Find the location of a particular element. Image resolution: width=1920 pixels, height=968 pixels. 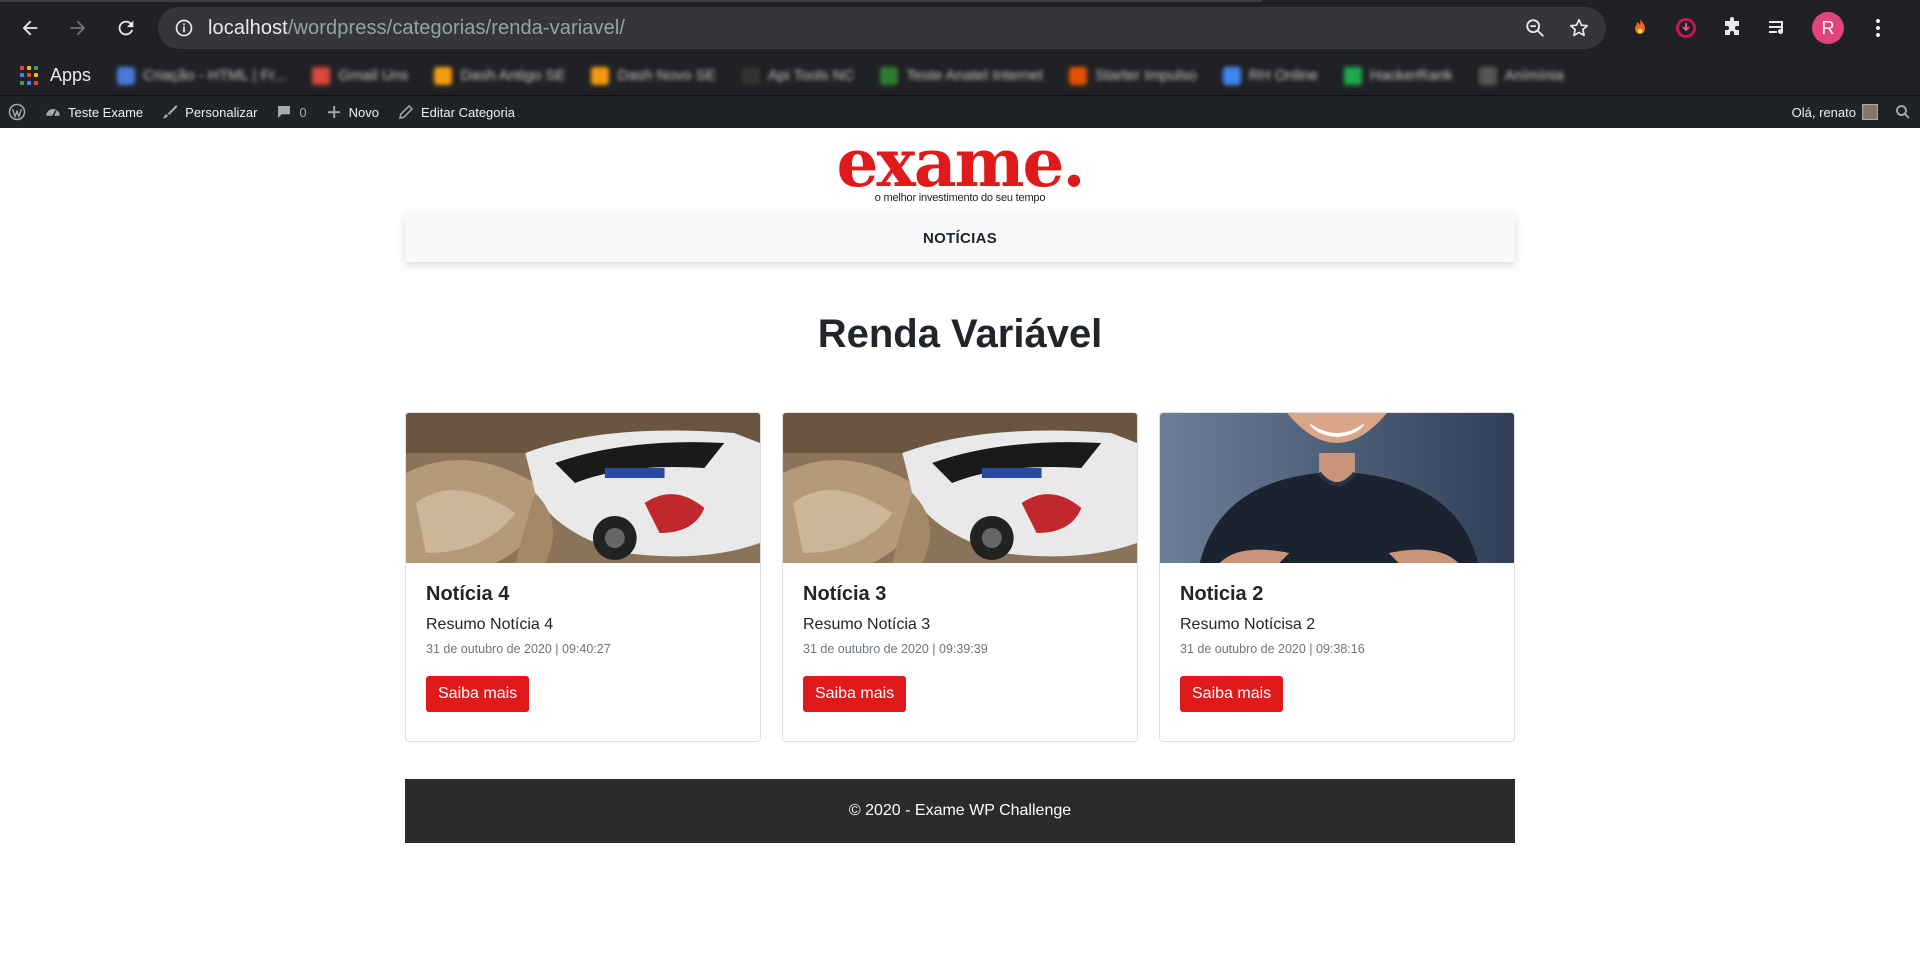

url-host: localhost is located at coordinates (248, 27).